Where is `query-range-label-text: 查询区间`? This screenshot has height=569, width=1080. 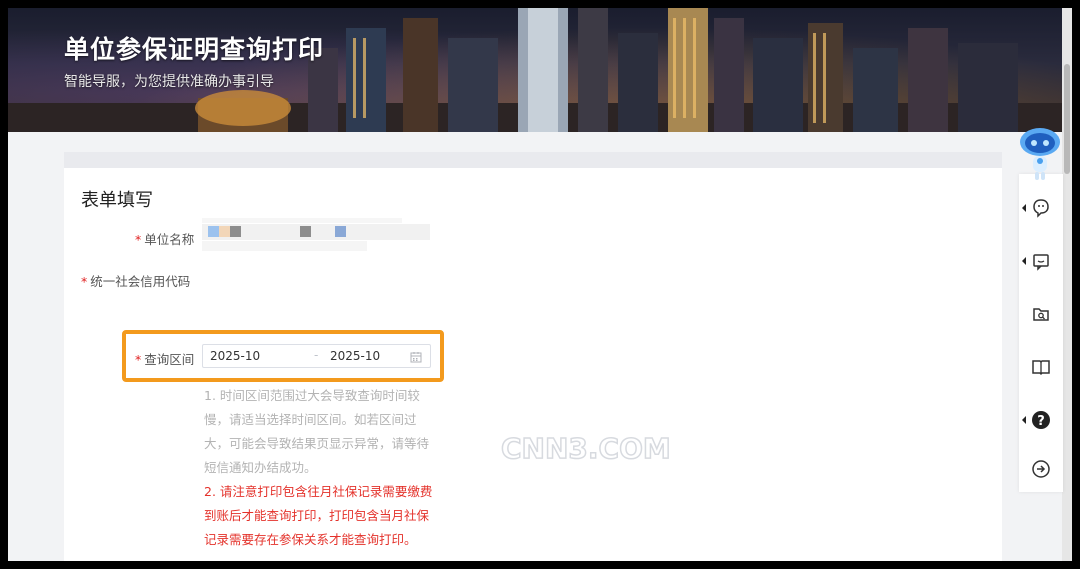 query-range-label-text: 查询区间 is located at coordinates (169, 359).